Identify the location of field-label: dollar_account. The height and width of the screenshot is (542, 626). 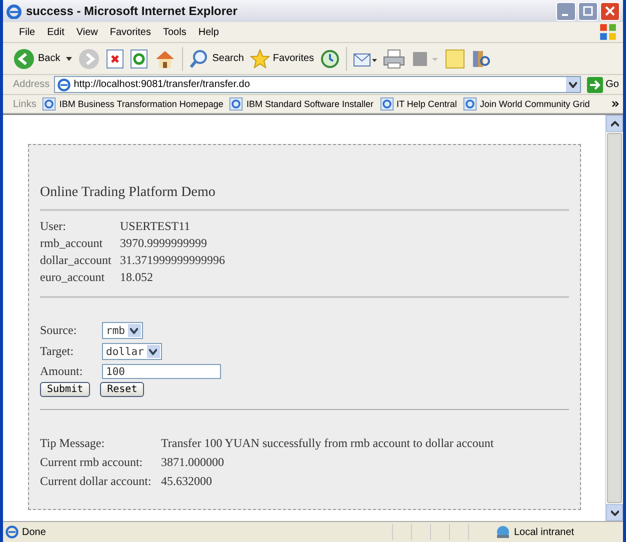
(76, 260).